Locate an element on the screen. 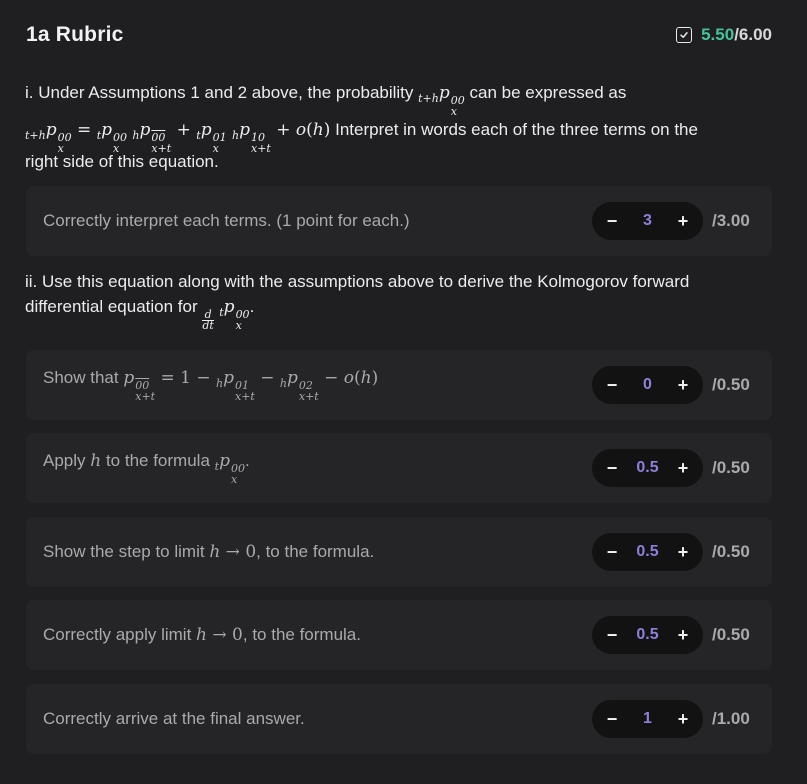 The height and width of the screenshot is (784, 807). score-stepper: − 1 + is located at coordinates (647, 719).